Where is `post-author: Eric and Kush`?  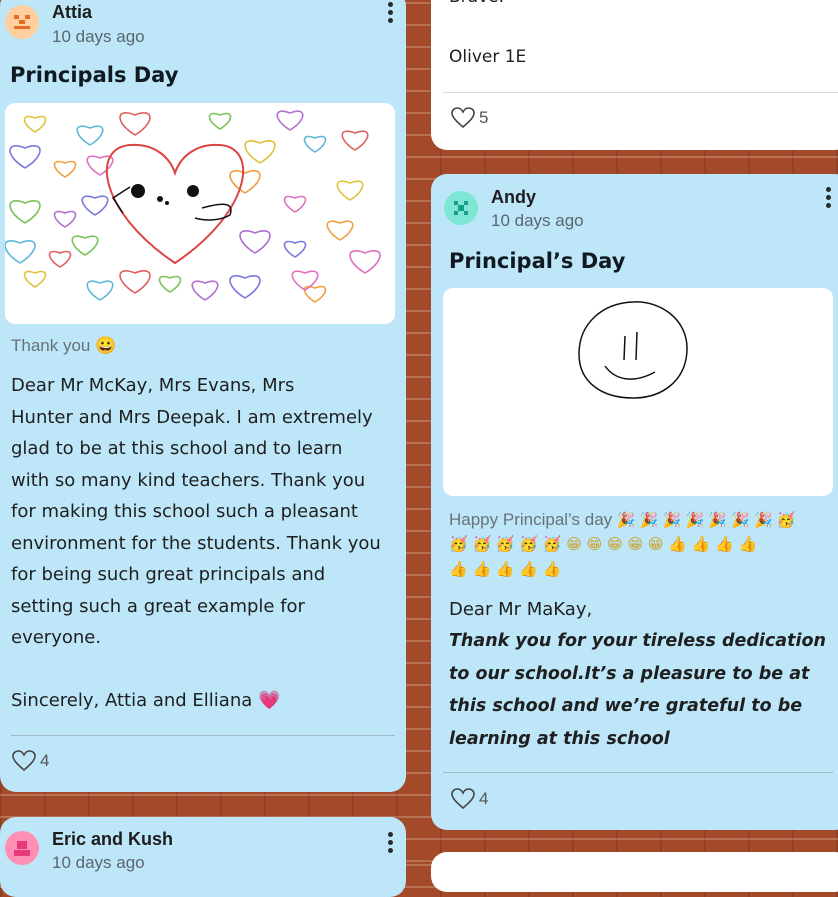
post-author: Eric and Kush is located at coordinates (113, 839).